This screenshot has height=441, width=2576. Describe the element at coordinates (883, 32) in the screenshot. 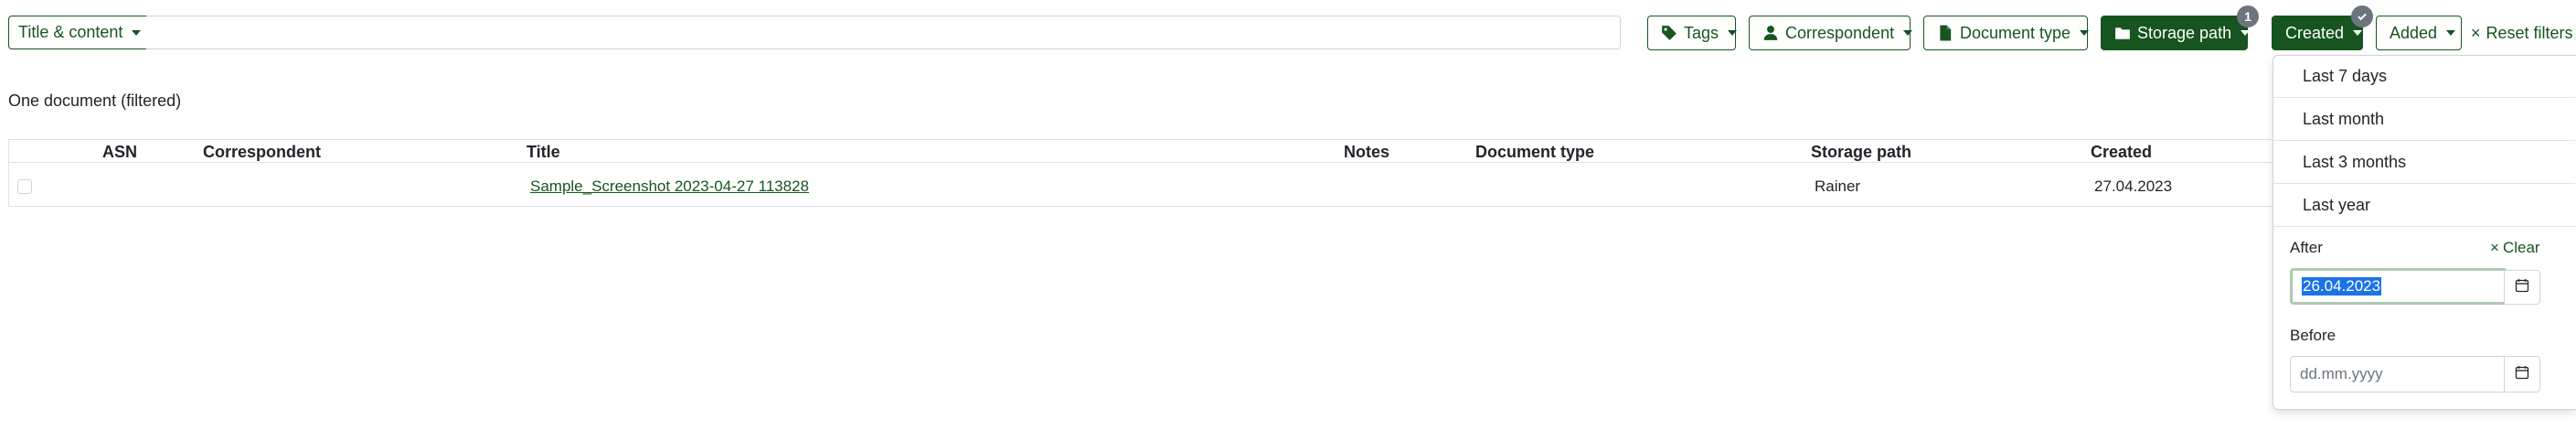

I see `text-filter-input` at that location.